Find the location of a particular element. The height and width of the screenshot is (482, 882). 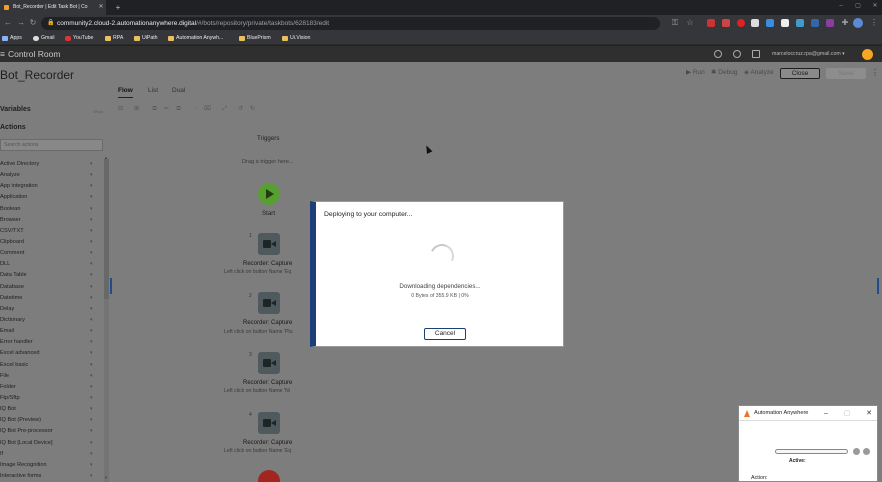

action-category-item: IQ Bot ▾ is located at coordinates (50, 409).